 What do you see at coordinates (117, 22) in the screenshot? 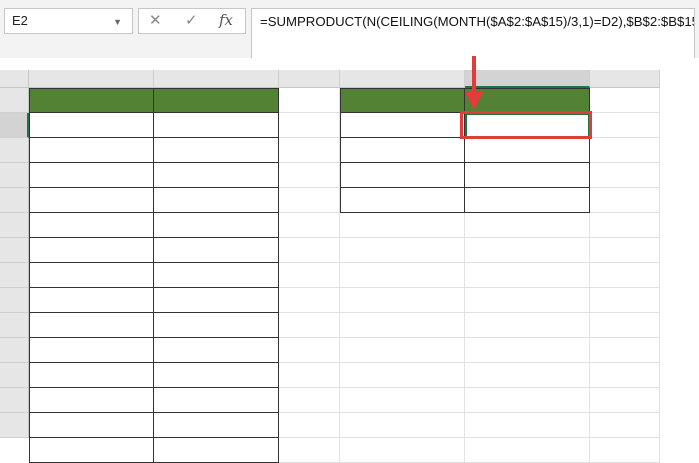
I see `chevron-down-icon: ▼` at bounding box center [117, 22].